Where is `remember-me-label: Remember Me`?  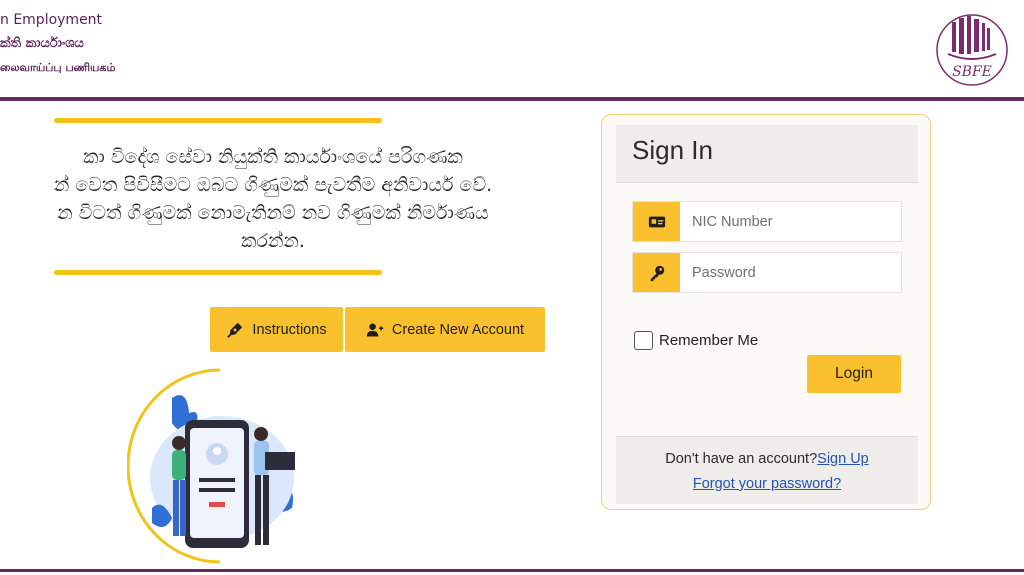
remember-me-label: Remember Me is located at coordinates (709, 340).